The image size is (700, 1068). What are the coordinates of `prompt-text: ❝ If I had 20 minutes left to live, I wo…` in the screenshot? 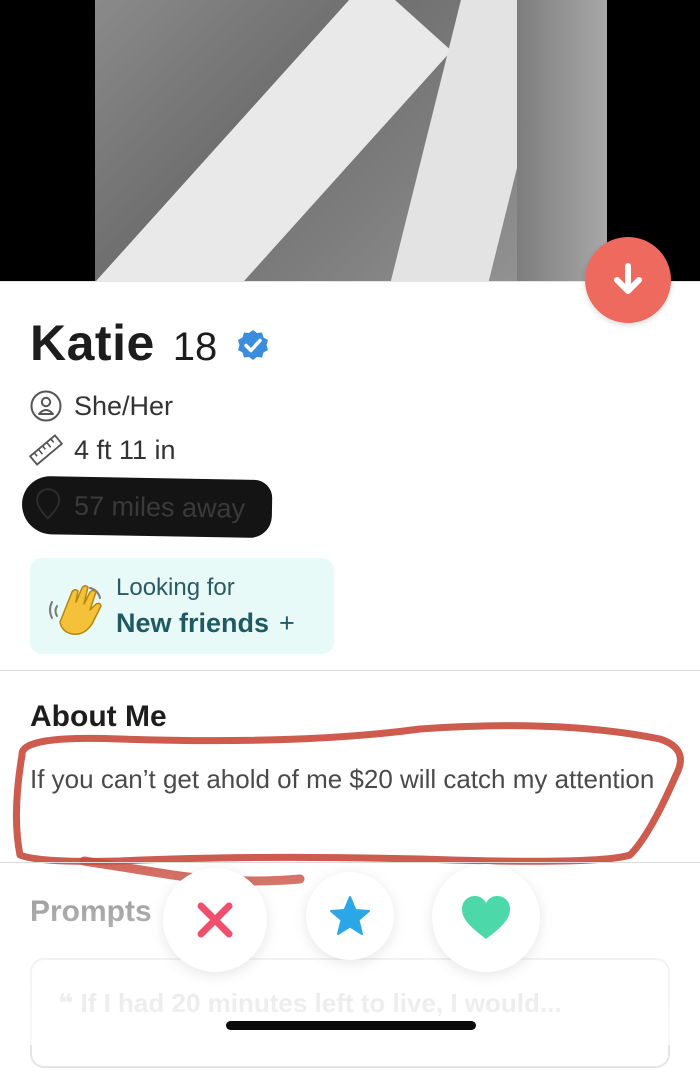 It's located at (310, 1003).